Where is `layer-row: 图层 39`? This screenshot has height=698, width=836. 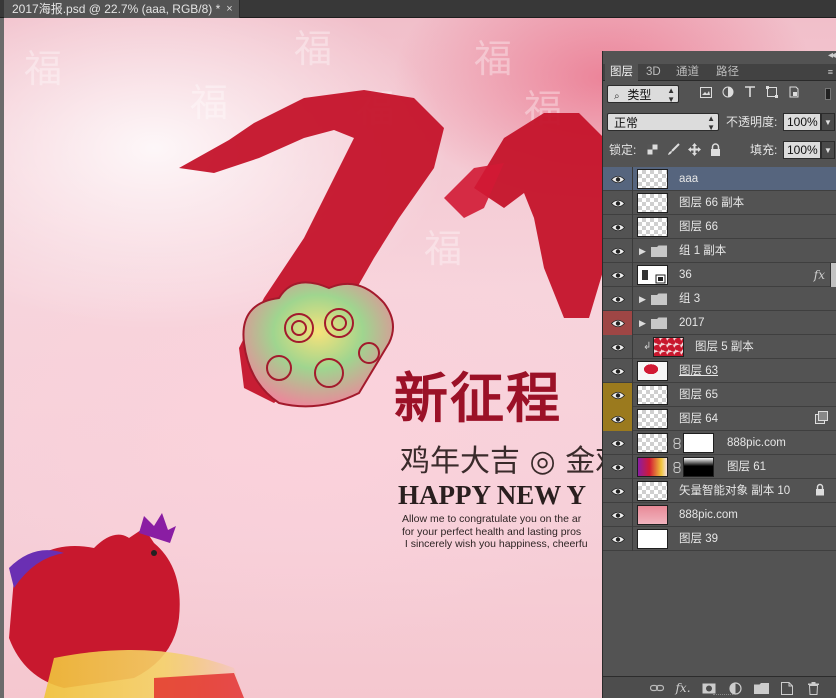 layer-row: 图层 39 is located at coordinates (719, 539).